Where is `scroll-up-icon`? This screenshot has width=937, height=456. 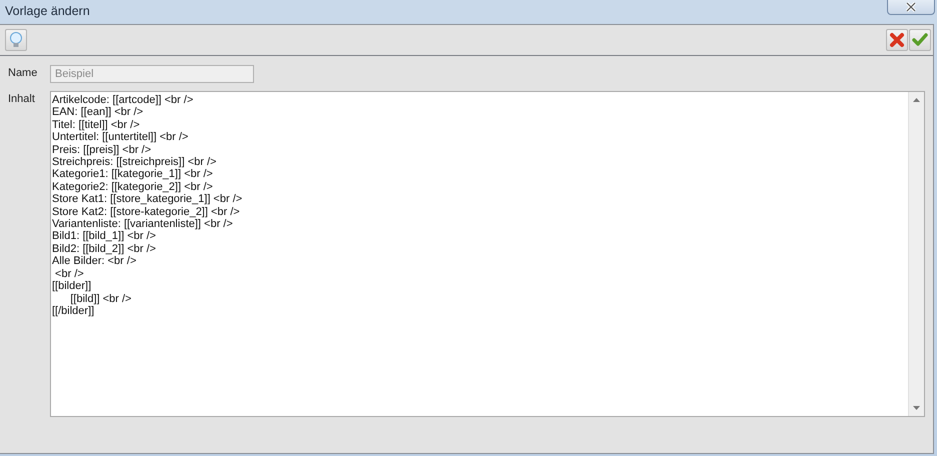 scroll-up-icon is located at coordinates (916, 100).